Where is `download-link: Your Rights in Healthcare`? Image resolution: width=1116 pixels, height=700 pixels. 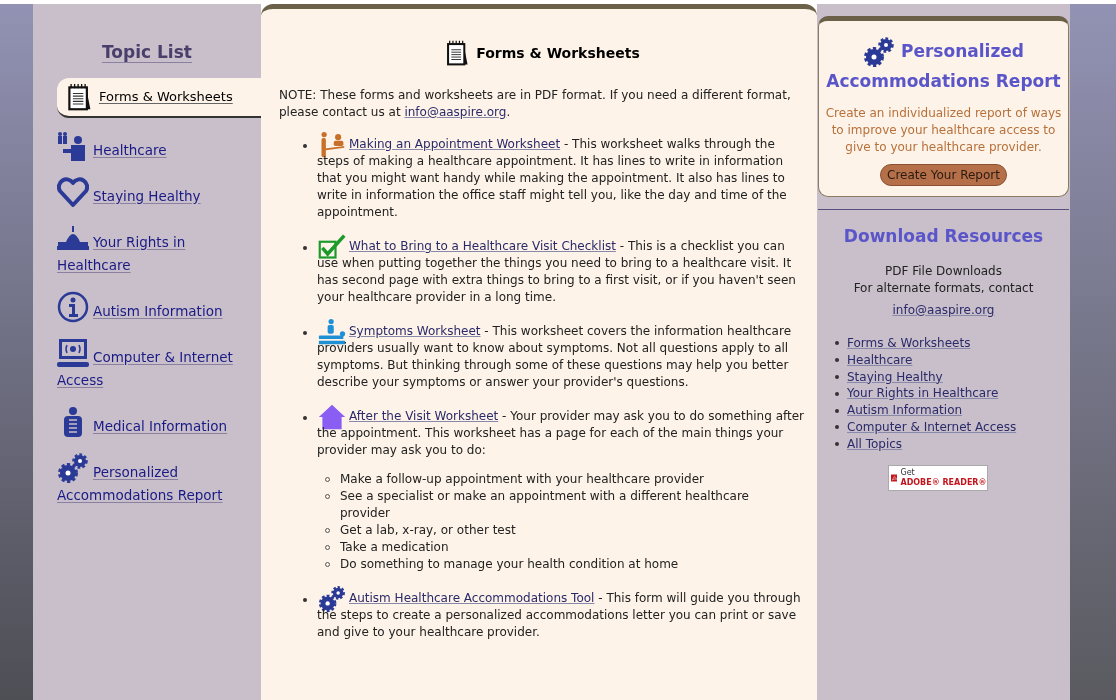
download-link: Your Rights in Healthcare is located at coordinates (923, 394).